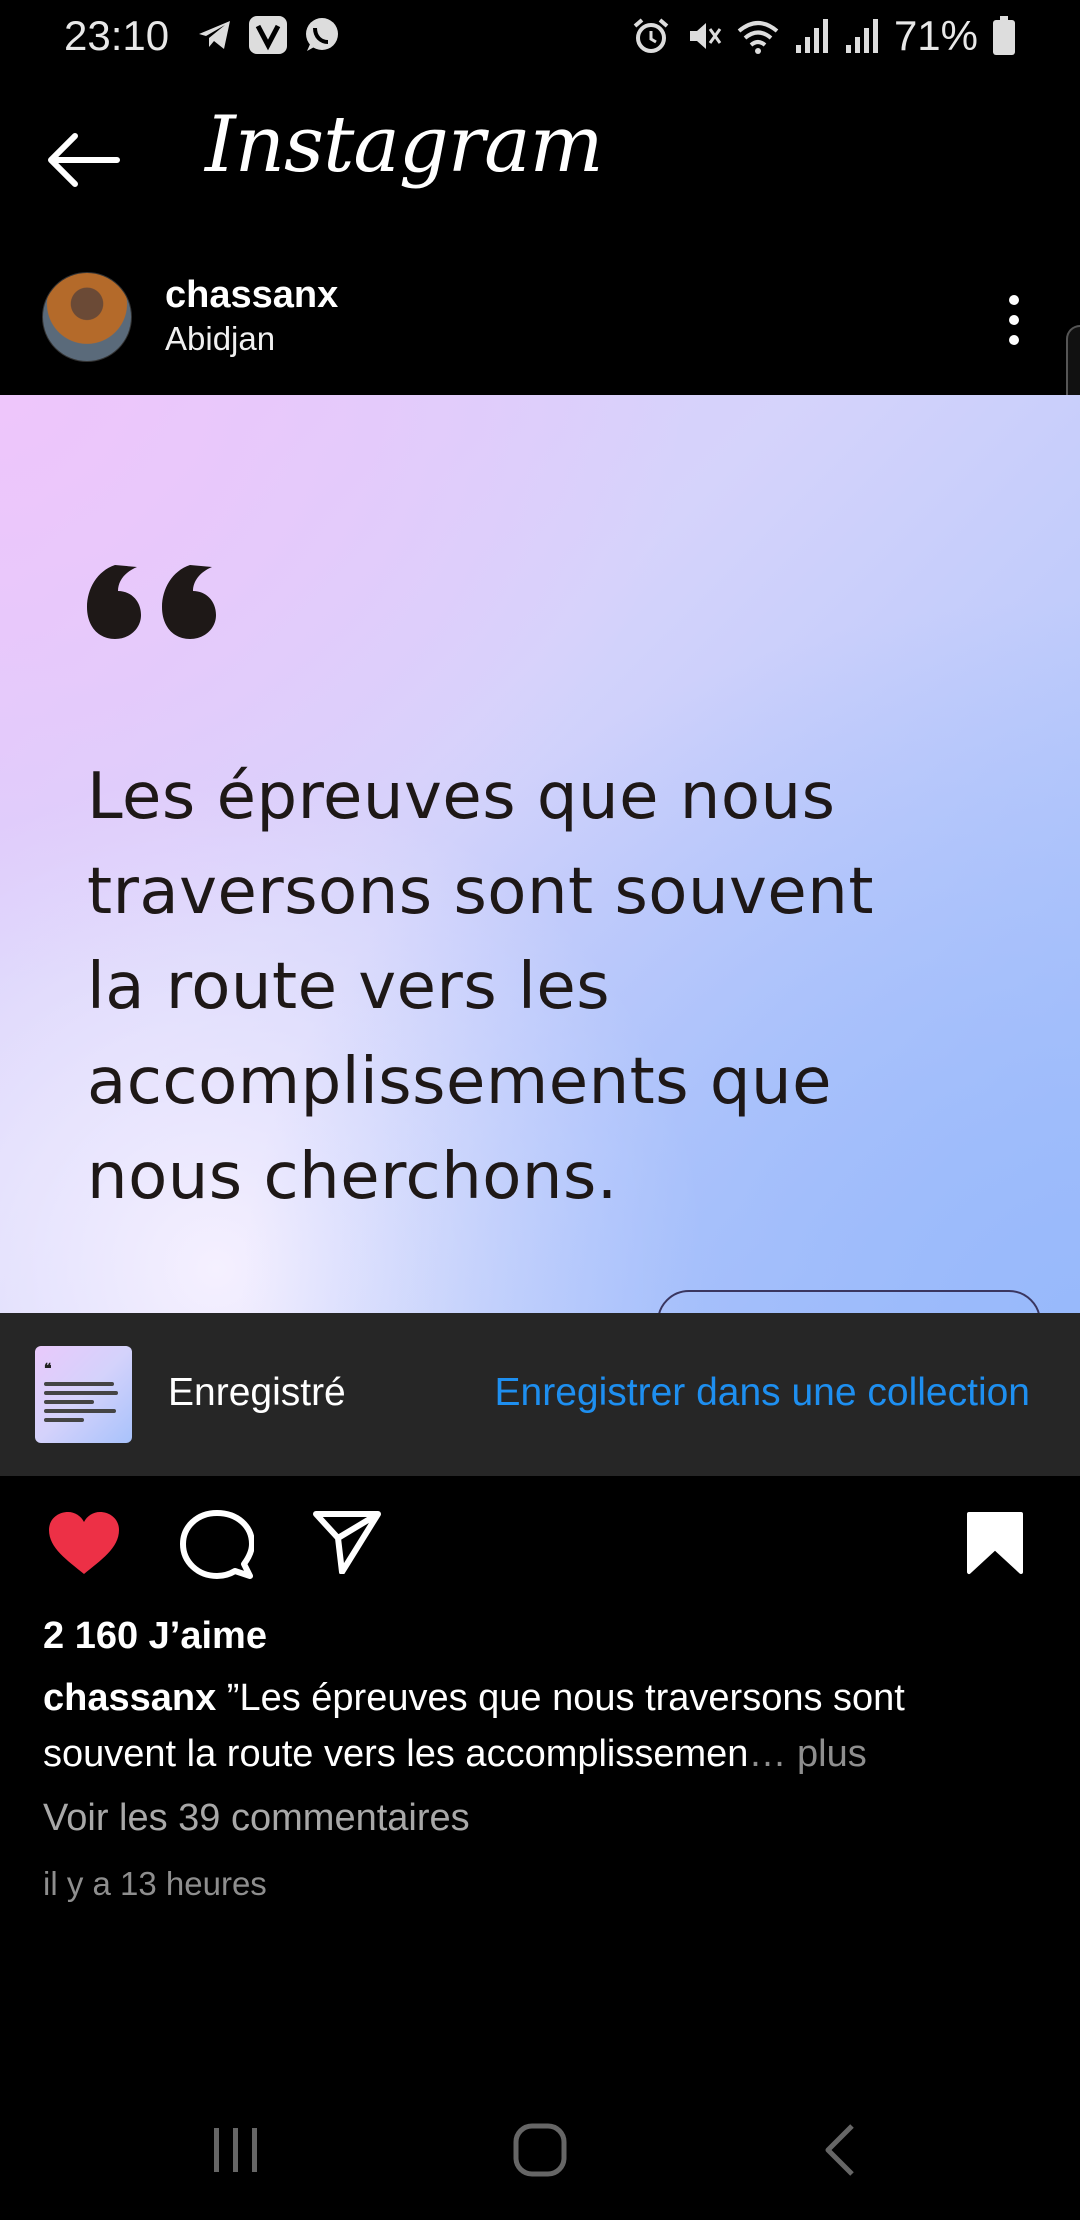 This screenshot has width=1080, height=2220. What do you see at coordinates (540, 332) in the screenshot?
I see `post-header: chassanx Abidjan` at bounding box center [540, 332].